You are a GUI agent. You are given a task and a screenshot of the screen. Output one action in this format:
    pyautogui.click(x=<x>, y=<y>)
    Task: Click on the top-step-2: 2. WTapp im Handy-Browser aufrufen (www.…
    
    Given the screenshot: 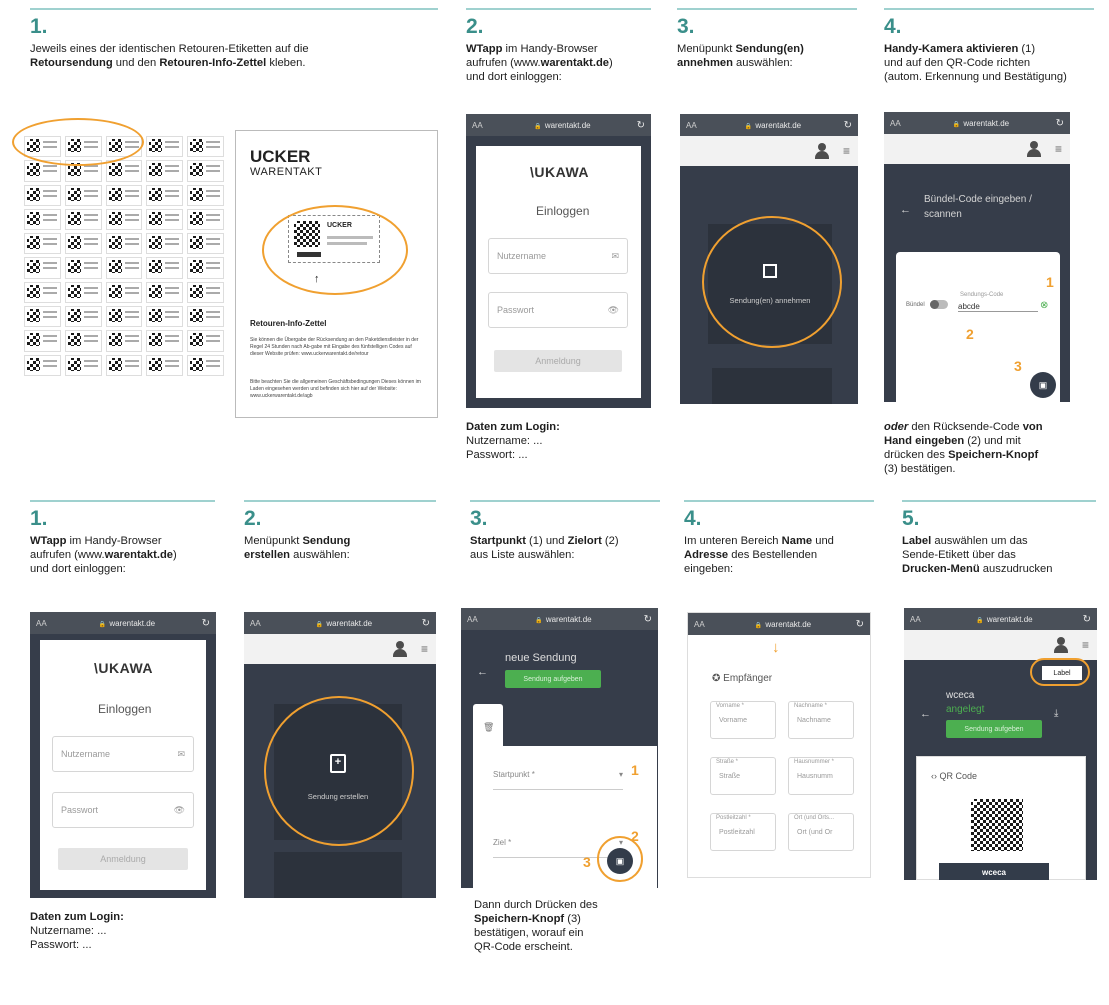 What is the action you would take?
    pyautogui.click(x=558, y=46)
    